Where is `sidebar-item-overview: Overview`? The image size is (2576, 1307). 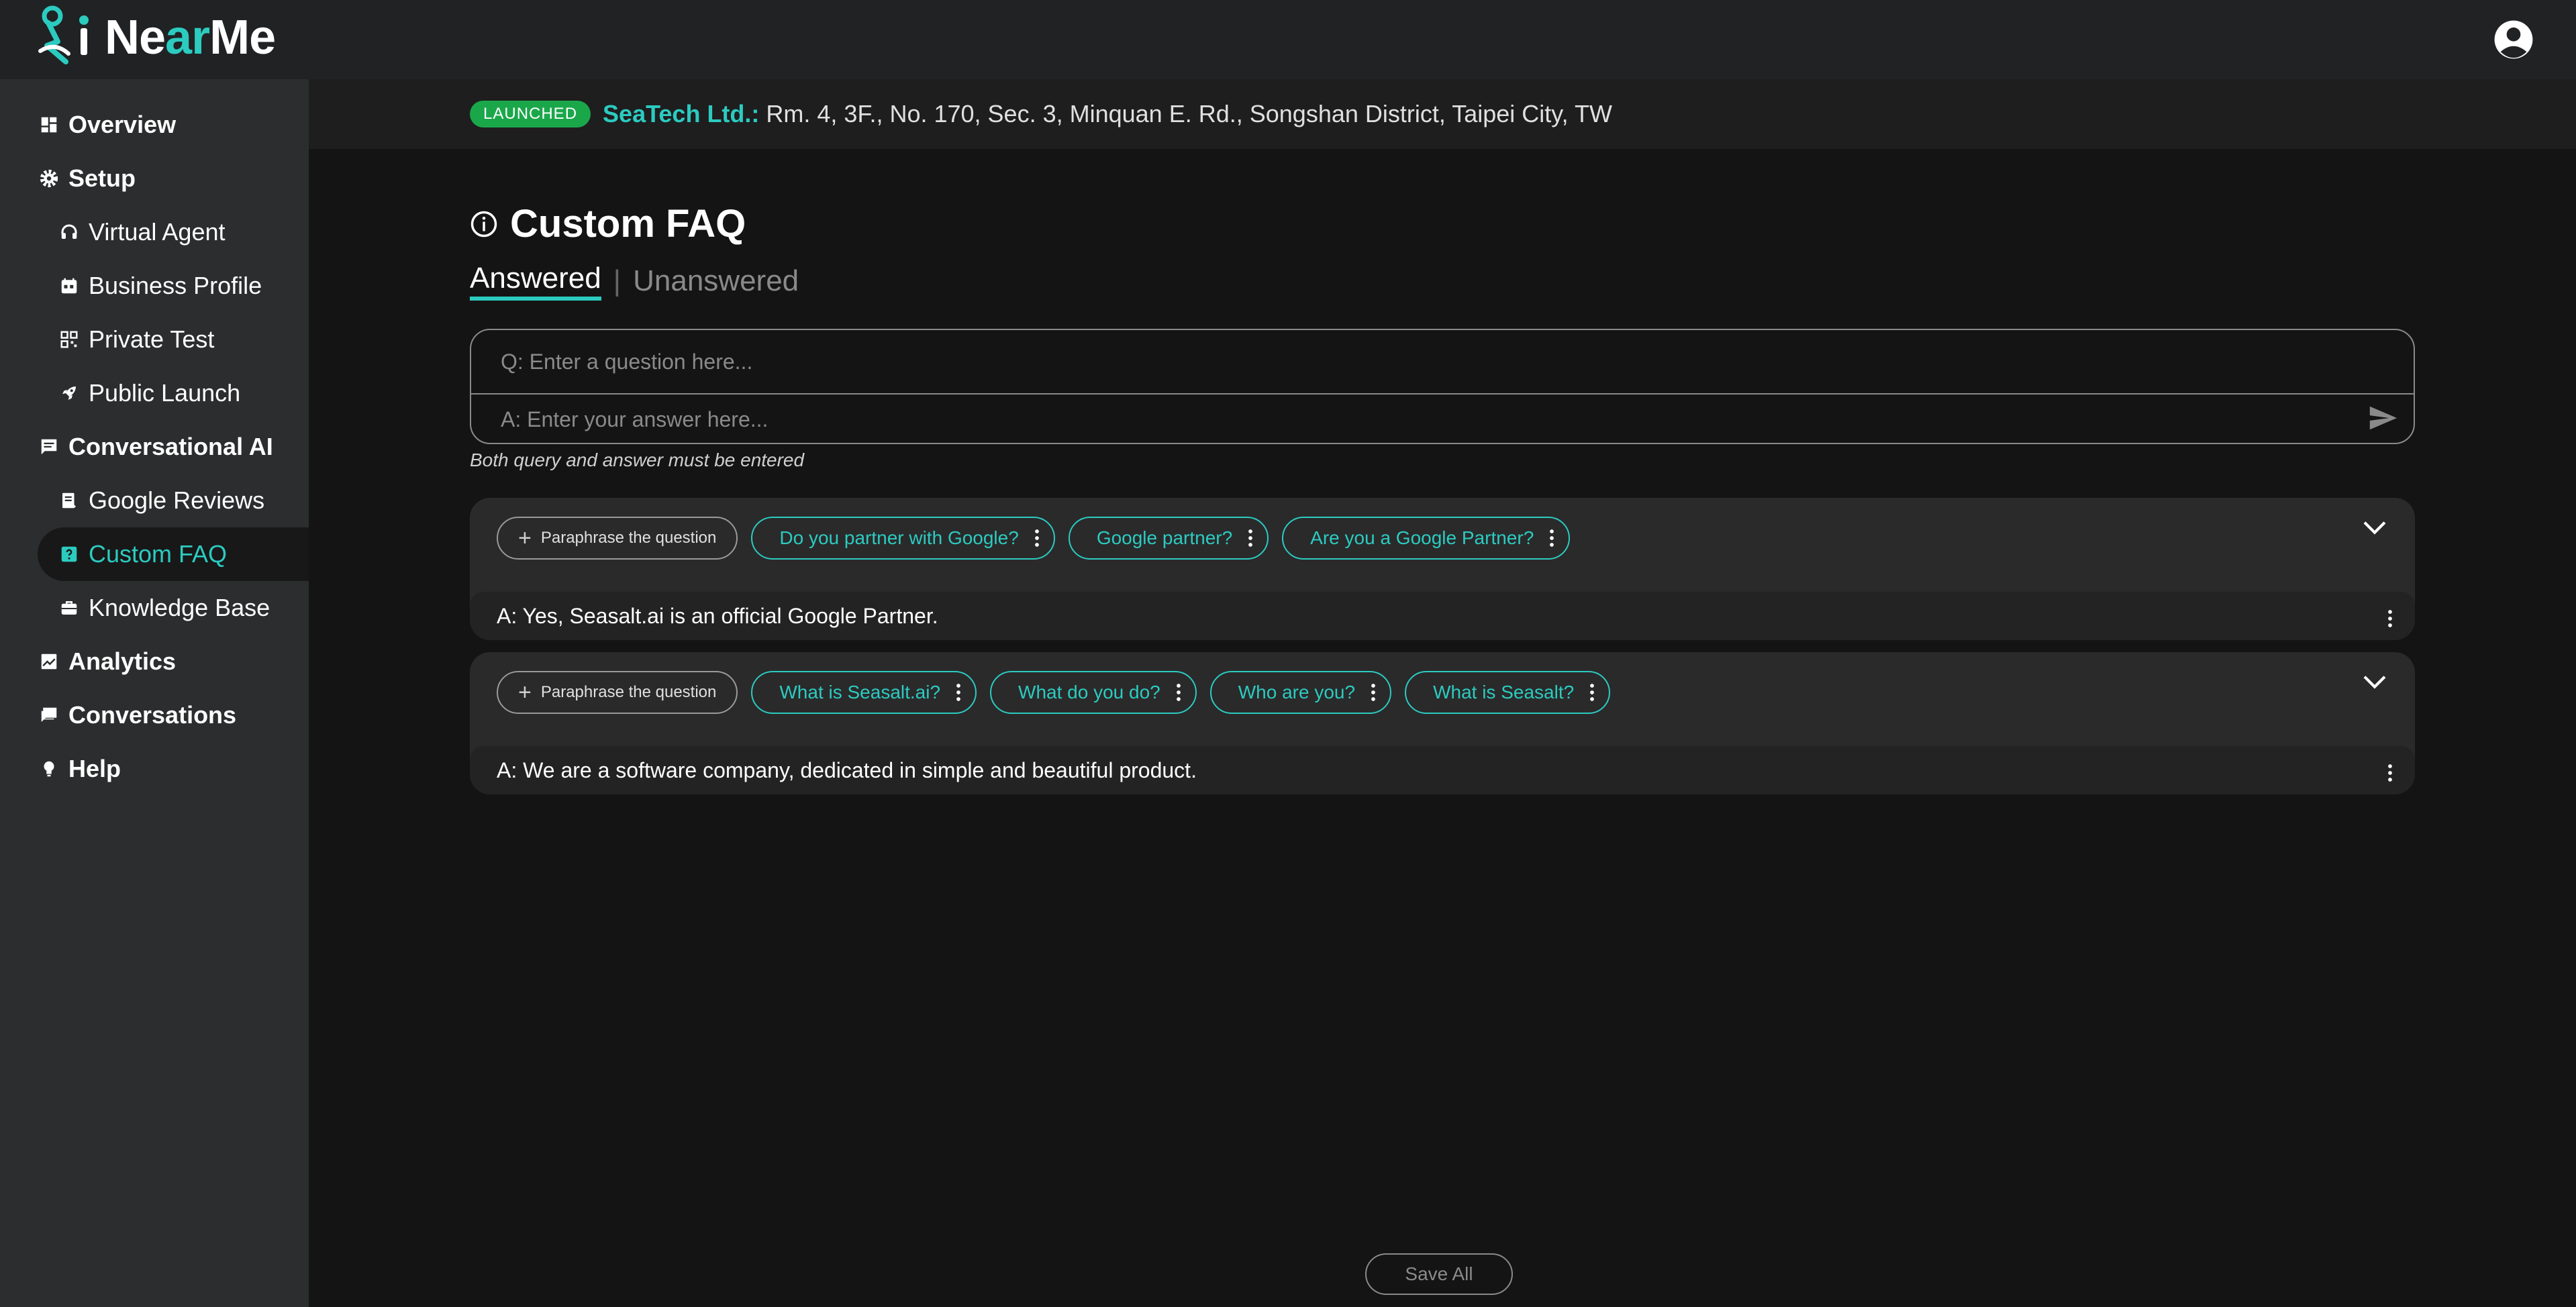
sidebar-item-overview: Overview is located at coordinates (107, 125).